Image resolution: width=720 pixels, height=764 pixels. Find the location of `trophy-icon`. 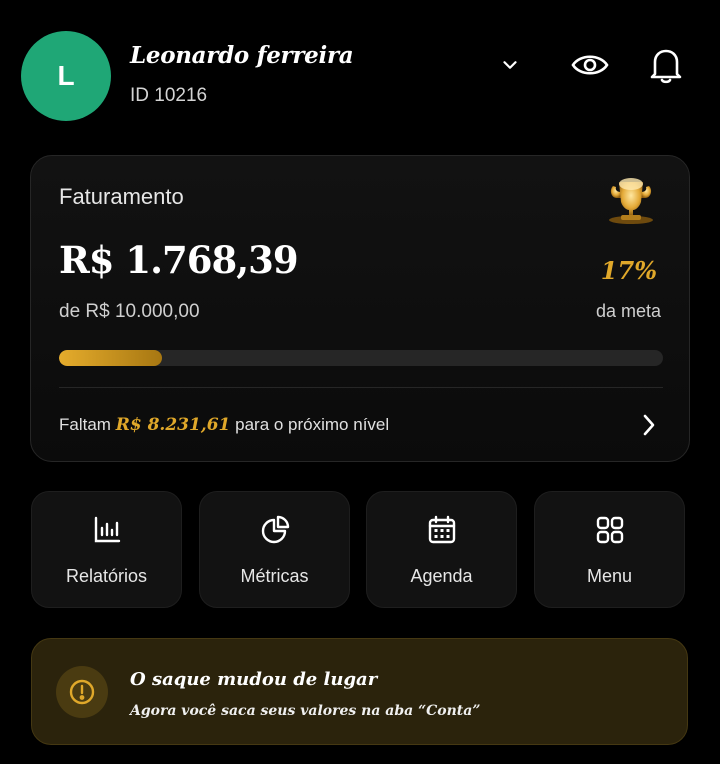

trophy-icon is located at coordinates (631, 201).